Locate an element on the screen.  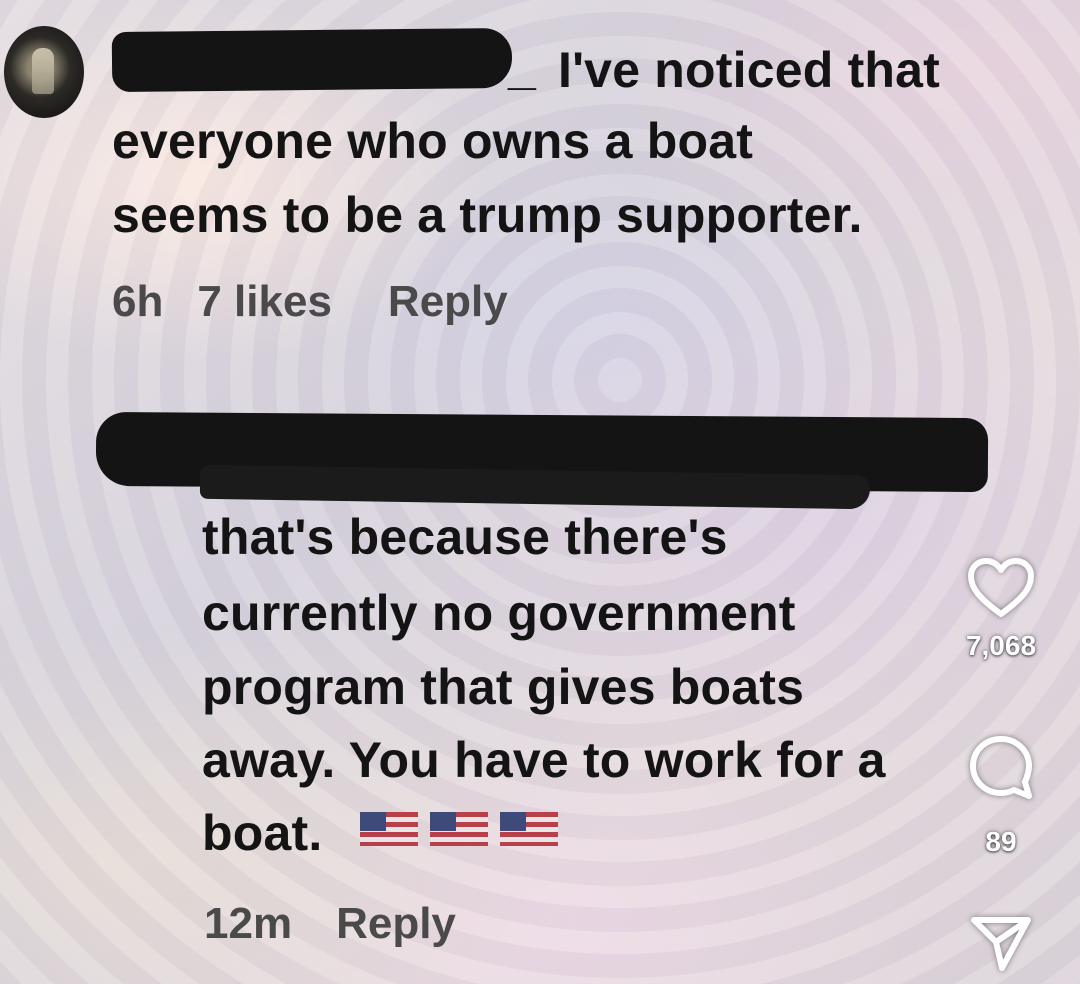
comment2-line: boat. is located at coordinates (262, 833).